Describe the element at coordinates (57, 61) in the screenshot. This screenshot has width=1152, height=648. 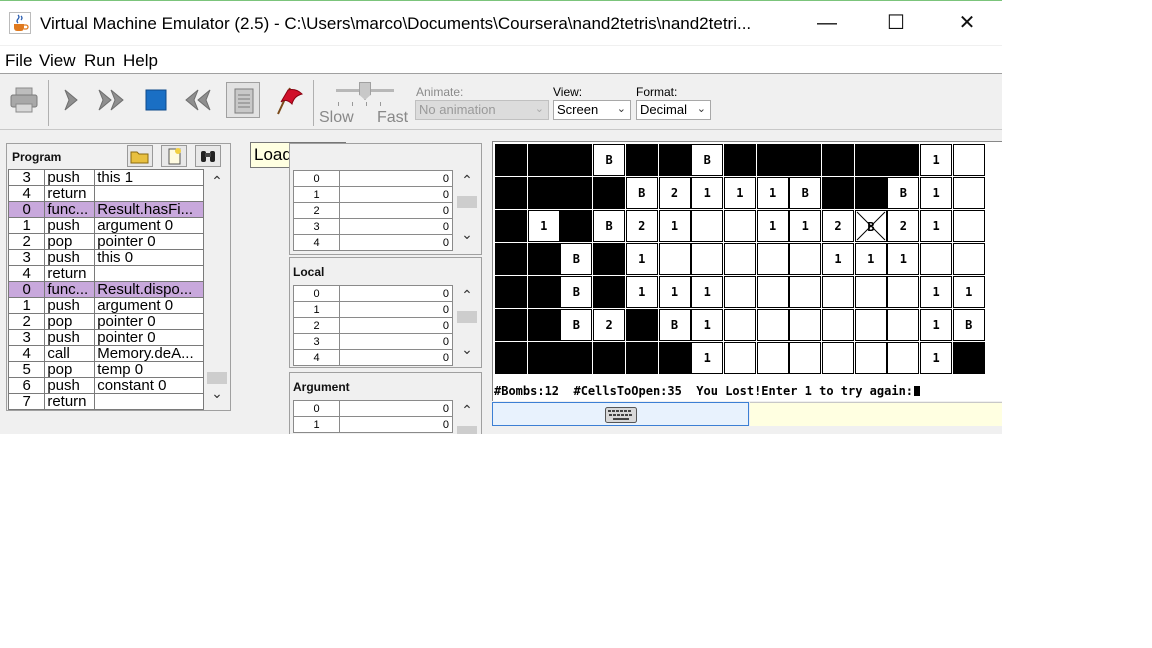
I see `menu-view: View` at that location.